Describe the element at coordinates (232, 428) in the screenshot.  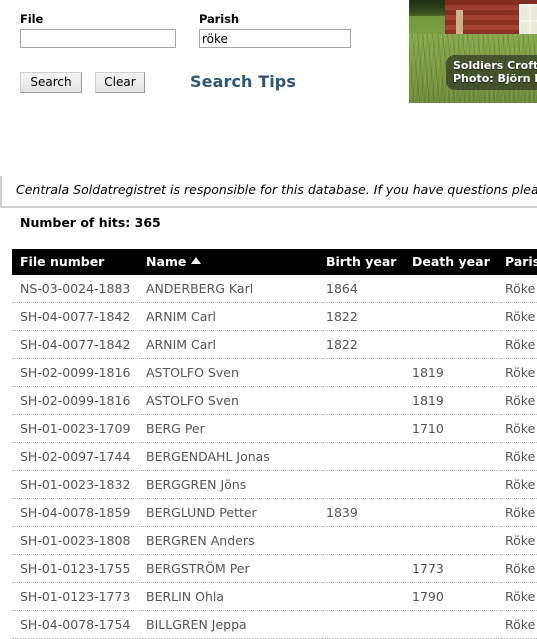
I see `cell-name: BERG Per` at that location.